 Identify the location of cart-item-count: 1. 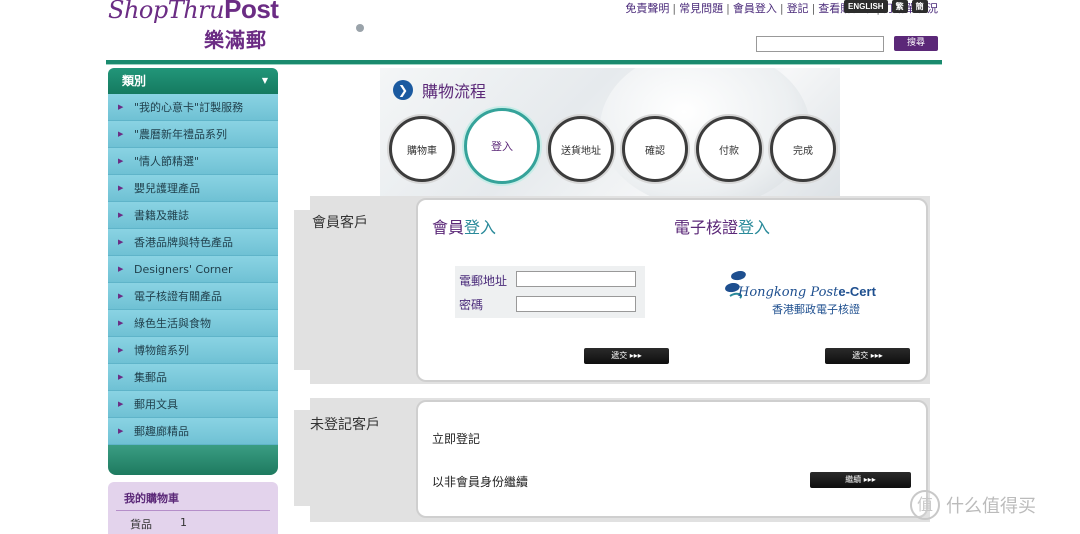
(183, 522).